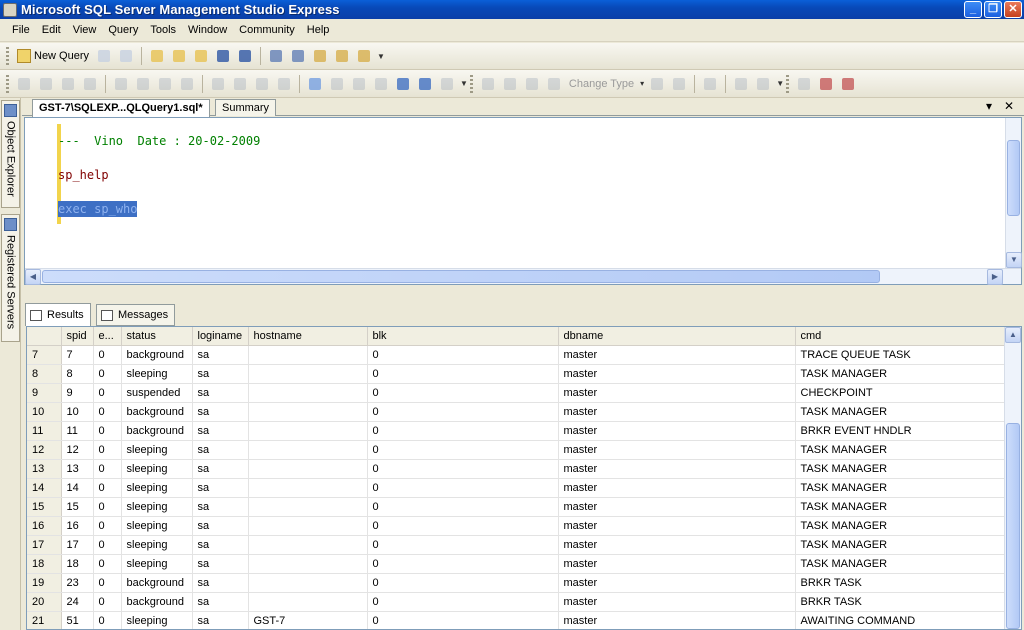  What do you see at coordinates (359, 84) in the screenshot?
I see `next-bookmark-icon` at bounding box center [359, 84].